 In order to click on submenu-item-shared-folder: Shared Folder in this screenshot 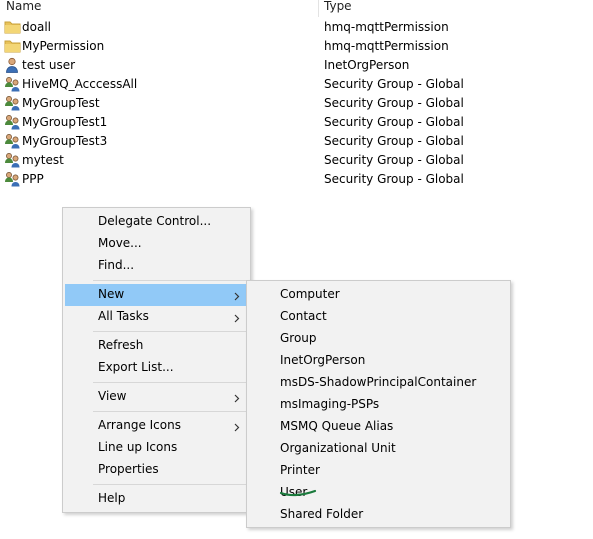, I will do `click(378, 515)`.